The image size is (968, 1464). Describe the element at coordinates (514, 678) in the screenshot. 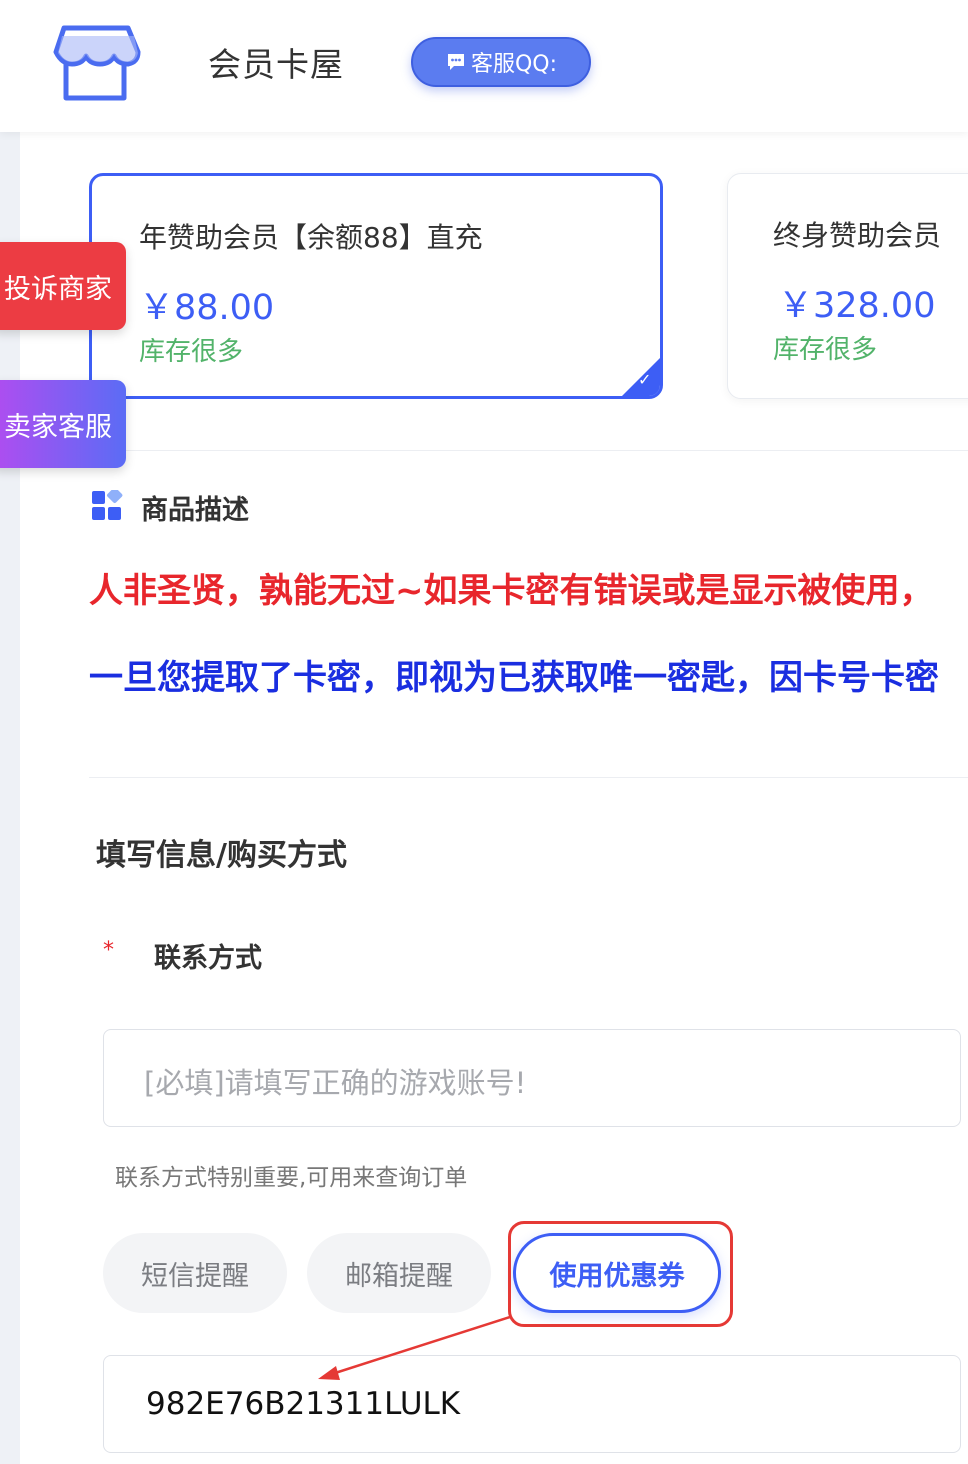

I see `description-line-blue: 一旦您提取了卡密，即视为已获取唯一密匙，因卡号卡密` at that location.